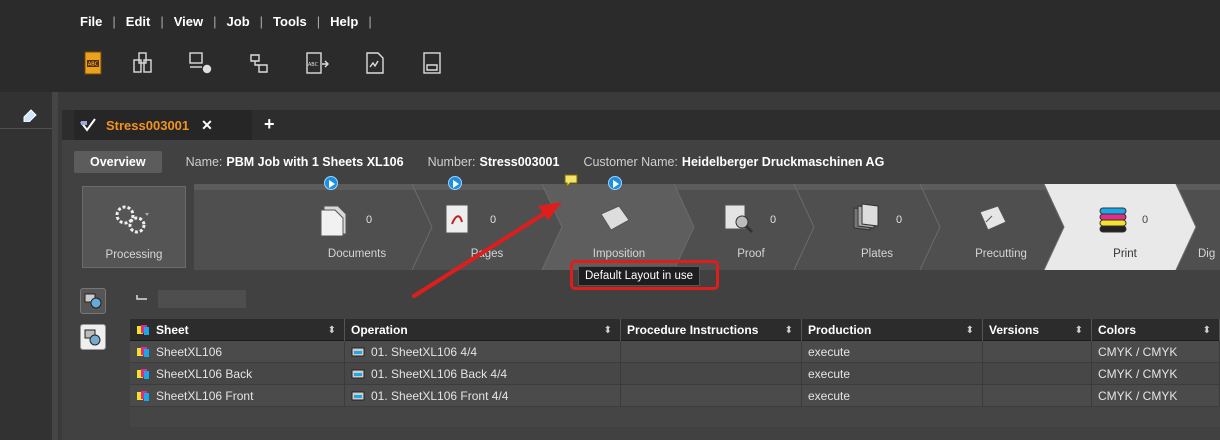  What do you see at coordinates (1145, 220) in the screenshot?
I see `print-count: 0` at bounding box center [1145, 220].